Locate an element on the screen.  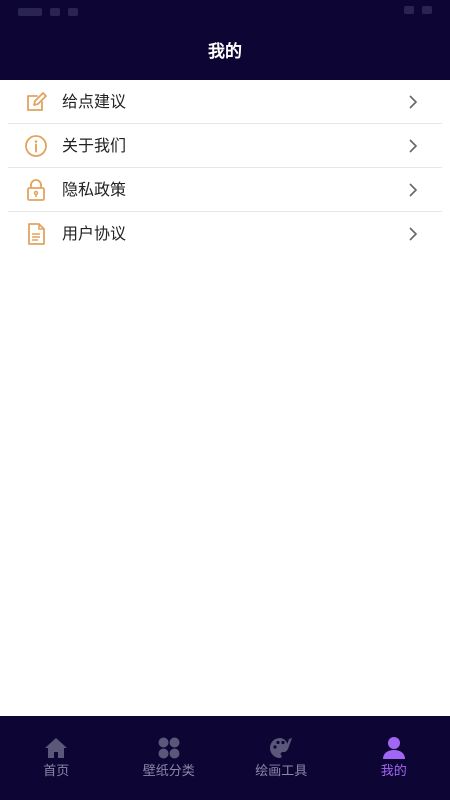
palette-icon is located at coordinates (281, 748).